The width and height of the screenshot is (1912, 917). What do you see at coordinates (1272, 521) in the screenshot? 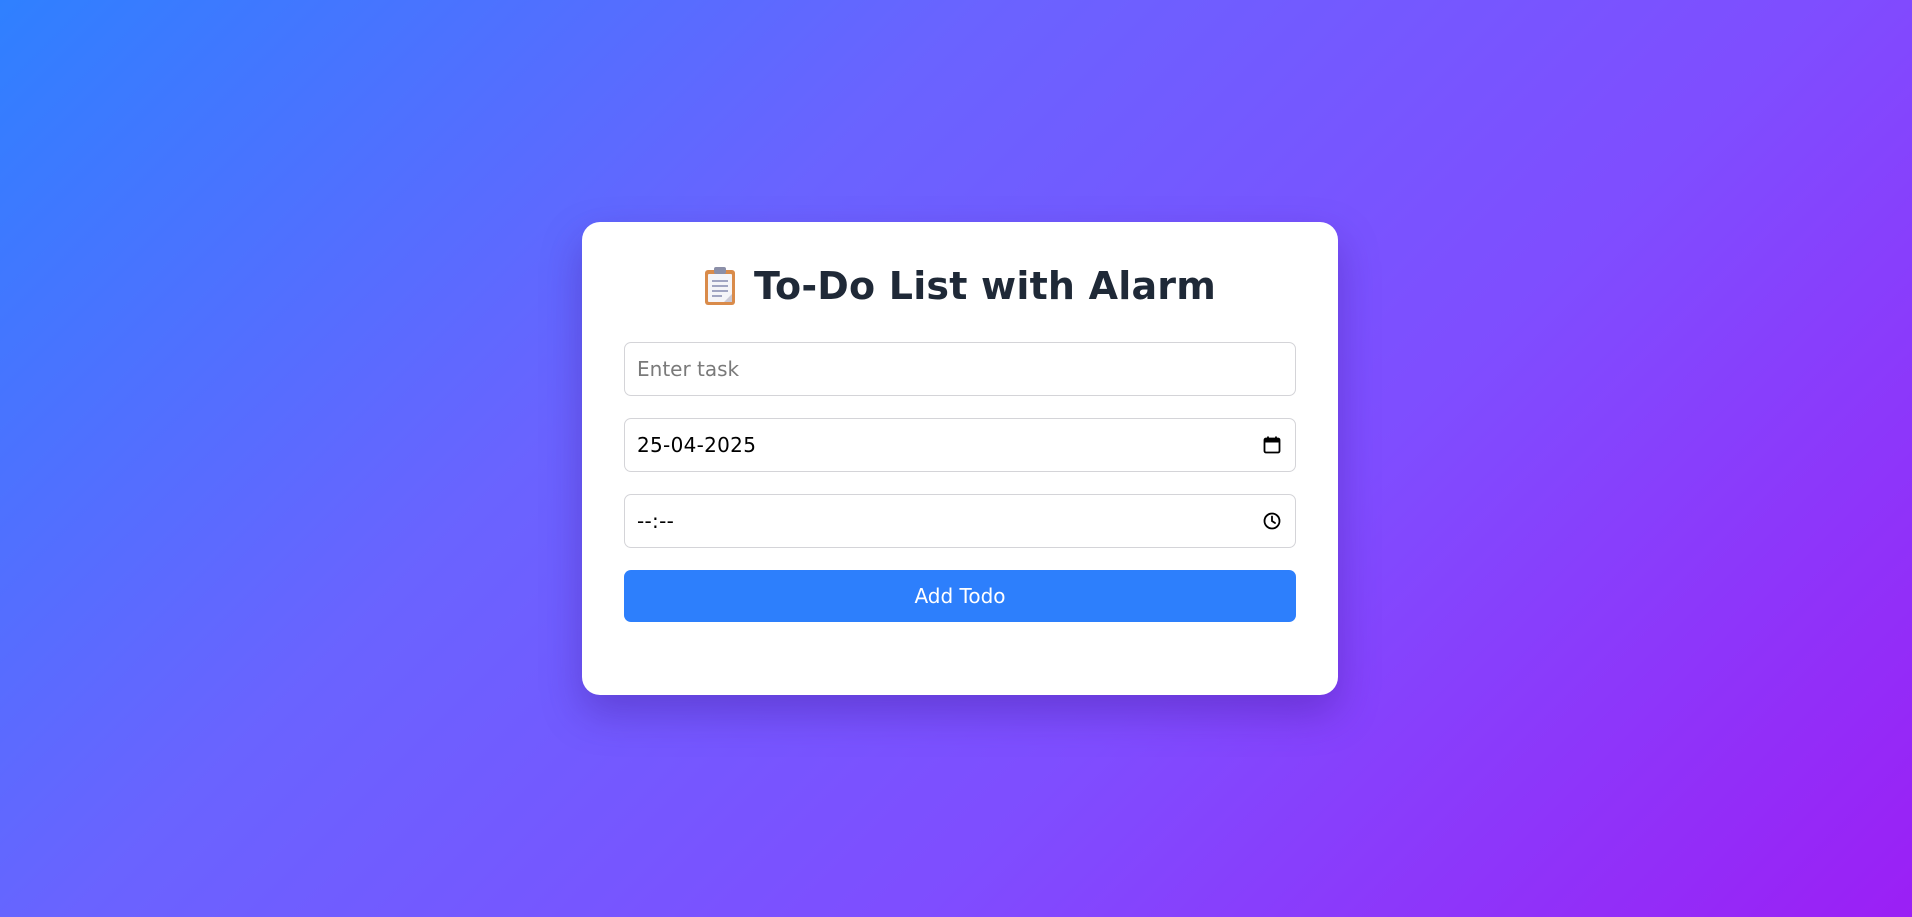
I see `clock-icon` at bounding box center [1272, 521].